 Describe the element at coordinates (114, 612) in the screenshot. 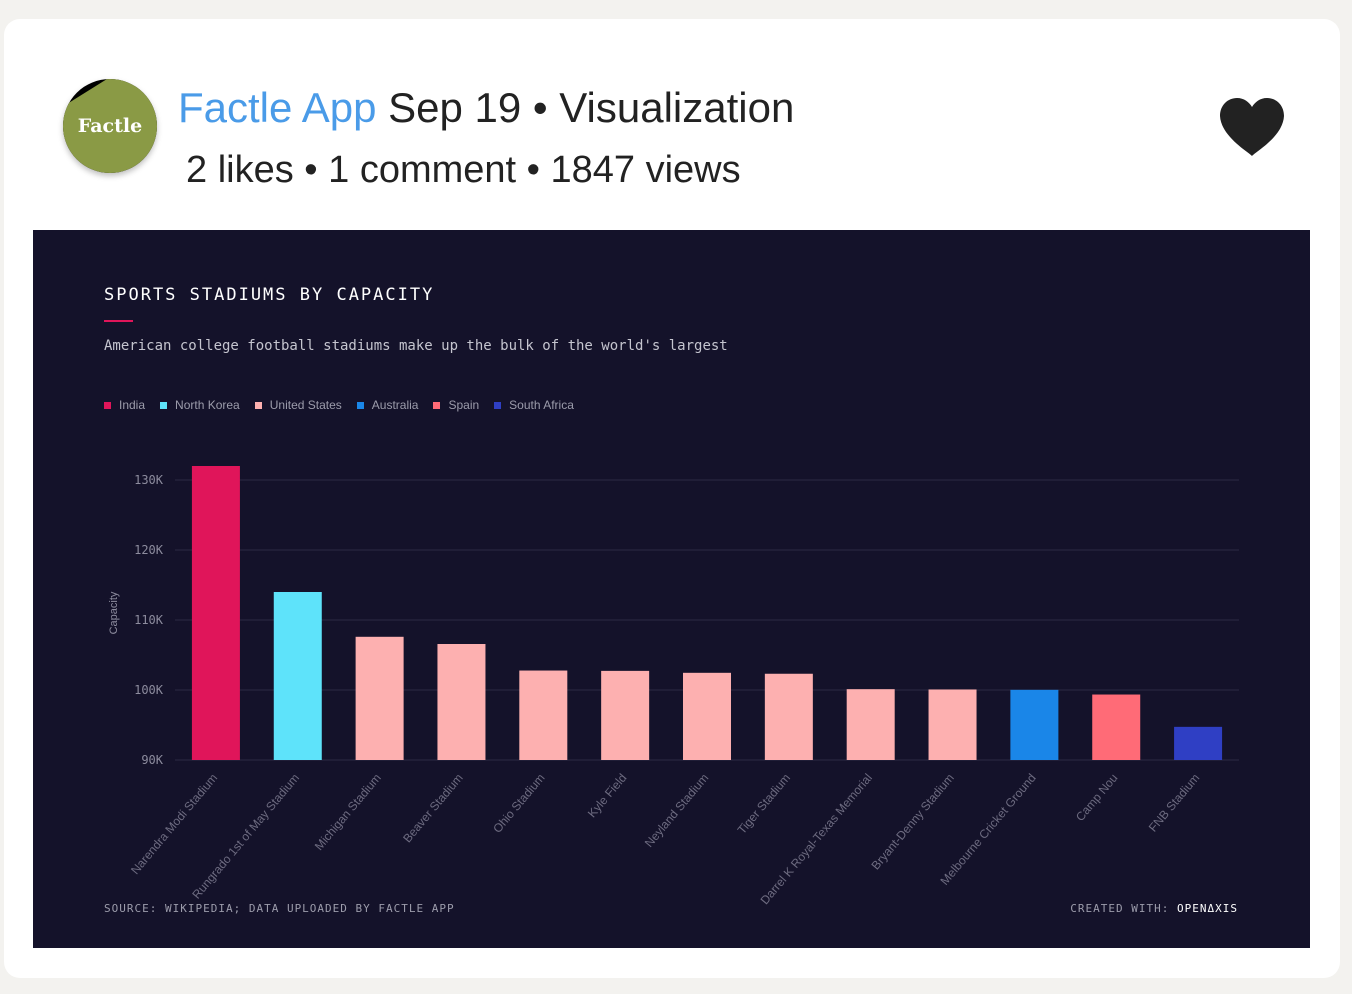

I see `y-axis-label: Capacity` at that location.